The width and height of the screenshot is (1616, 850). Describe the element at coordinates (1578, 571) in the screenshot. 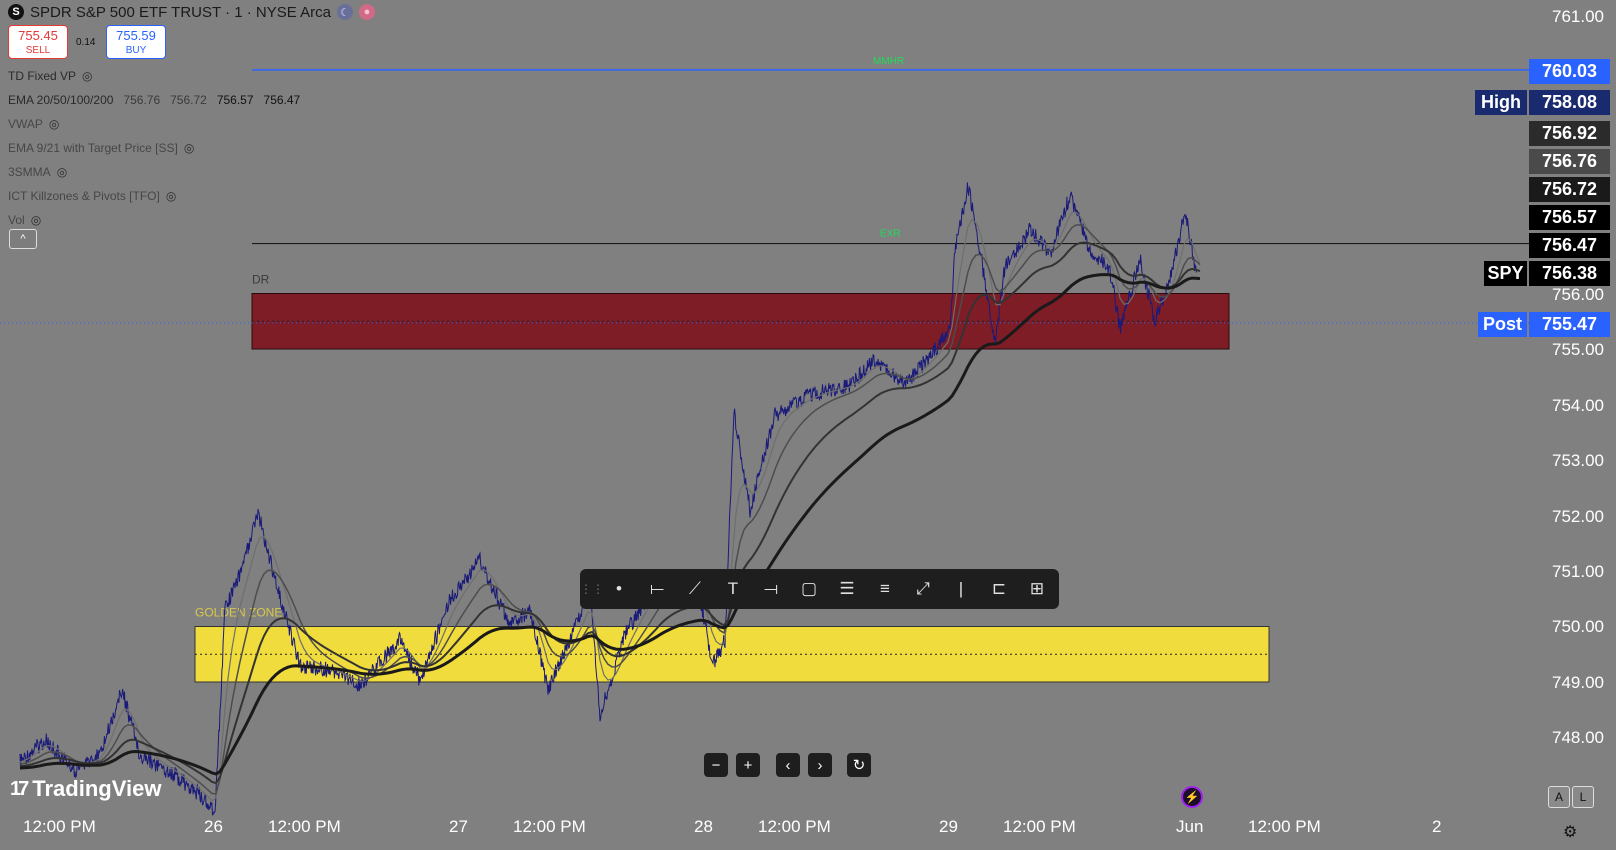

I see `price-tick: 751.00` at that location.